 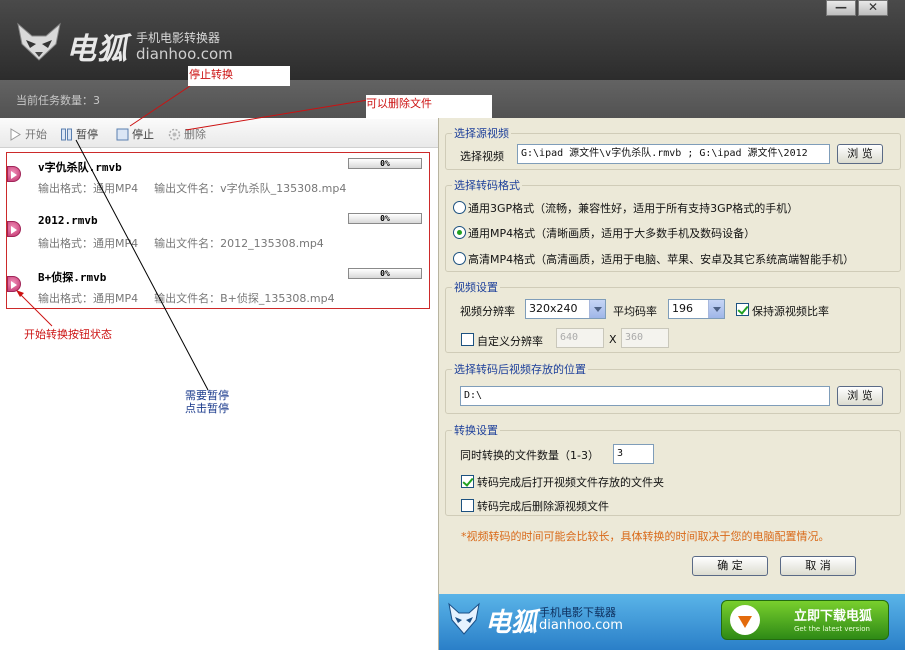 What do you see at coordinates (833, 616) in the screenshot?
I see `download-label: 立即下载电狐` at bounding box center [833, 616].